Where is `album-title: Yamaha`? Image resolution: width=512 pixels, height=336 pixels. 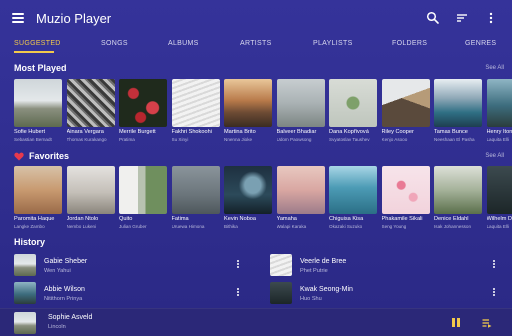 album-title: Yamaha is located at coordinates (286, 219).